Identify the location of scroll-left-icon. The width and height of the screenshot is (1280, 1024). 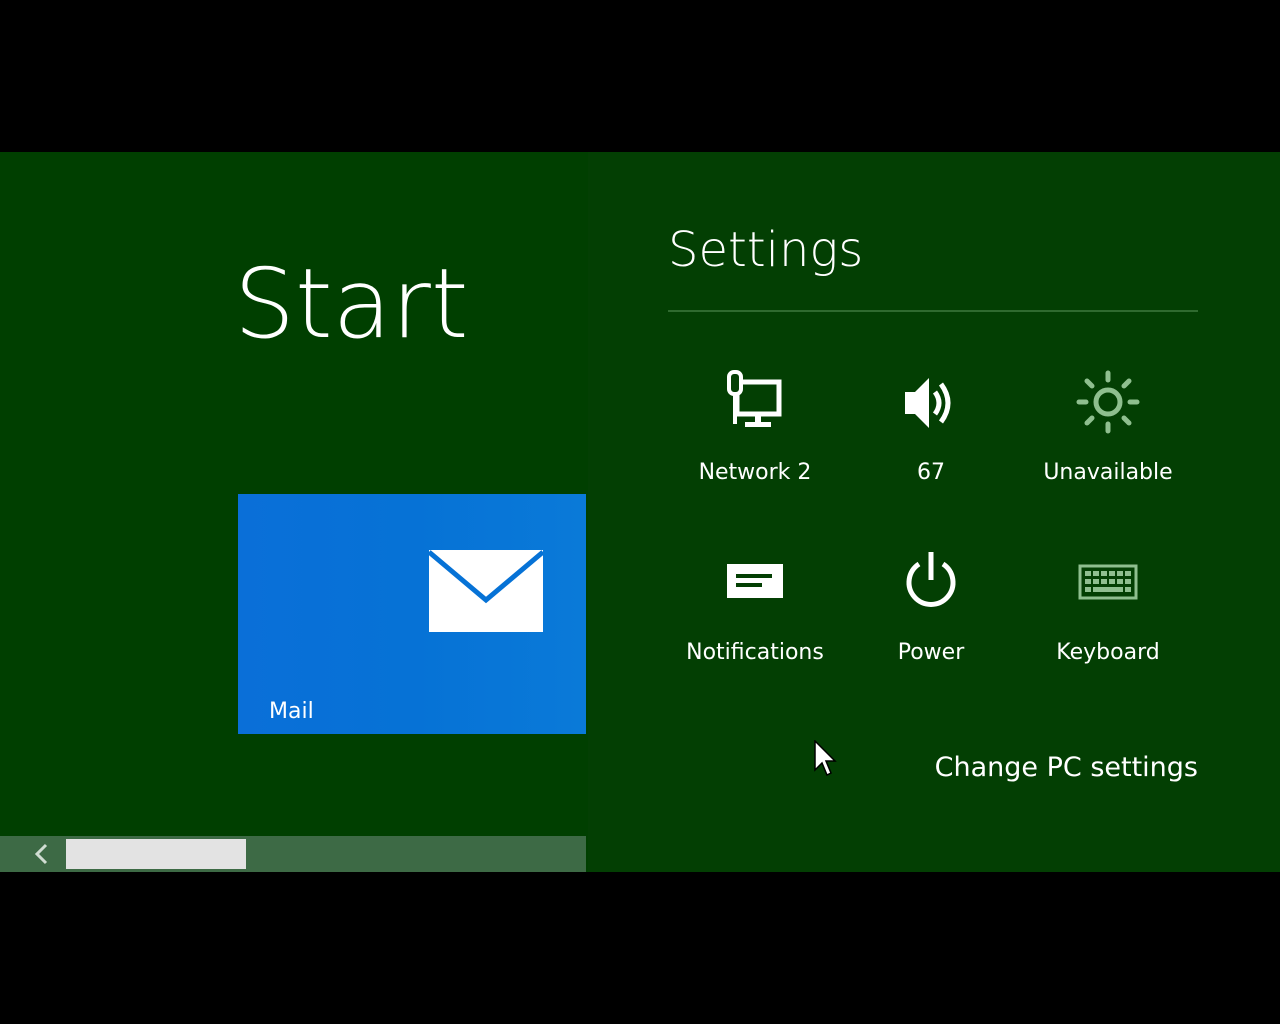
(42, 854).